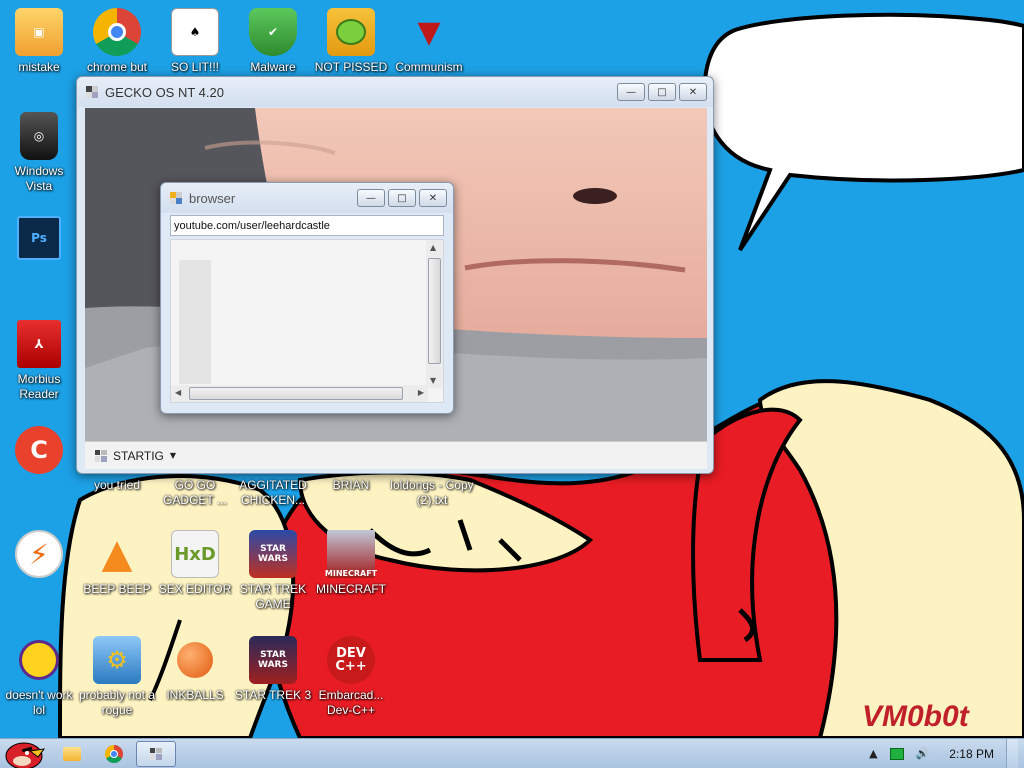  Describe the element at coordinates (117, 702) in the screenshot. I see `desktop-icon-label: probably not a rogue` at that location.